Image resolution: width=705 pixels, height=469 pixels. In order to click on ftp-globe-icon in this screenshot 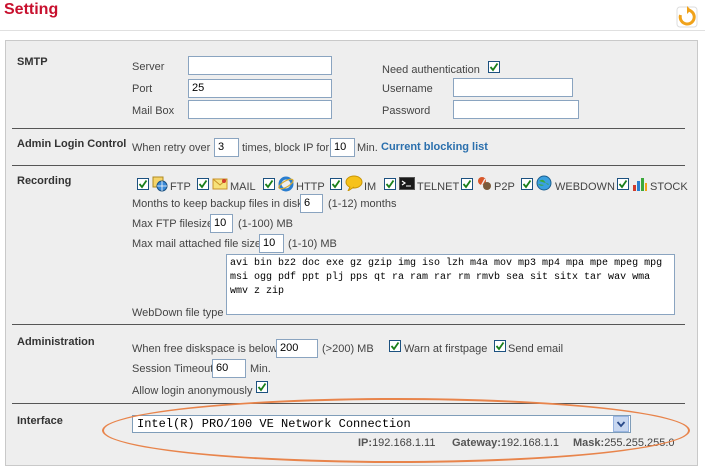, I will do `click(160, 184)`.